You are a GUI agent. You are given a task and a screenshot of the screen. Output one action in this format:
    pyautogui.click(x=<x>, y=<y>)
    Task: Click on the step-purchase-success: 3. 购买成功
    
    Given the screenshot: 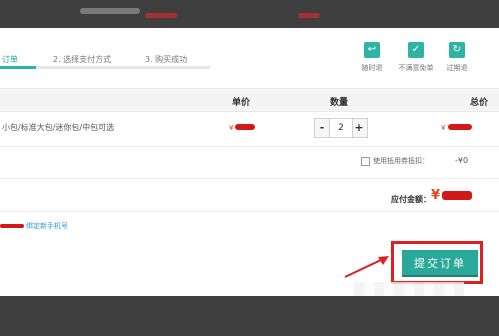 What is the action you would take?
    pyautogui.click(x=166, y=59)
    